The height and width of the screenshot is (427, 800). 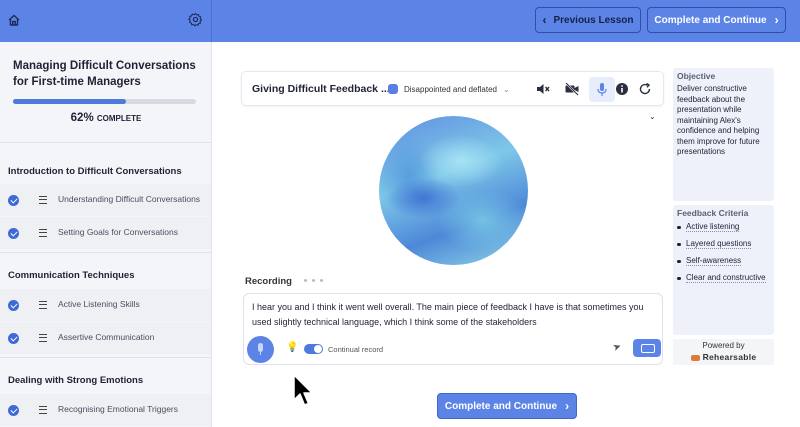 I want to click on lesson-item: Recognising Emotional Triggers, so click(x=105, y=410).